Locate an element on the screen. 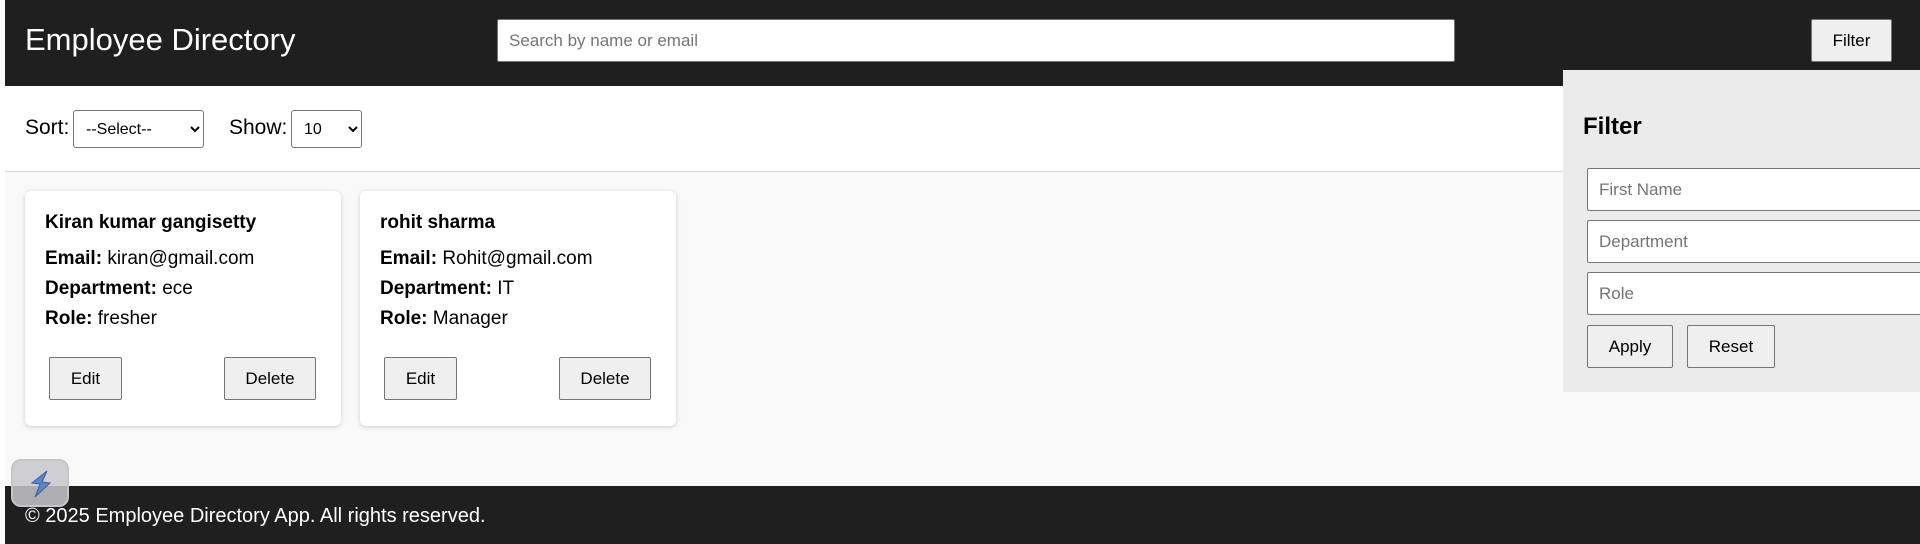 The height and width of the screenshot is (544, 1920). sort-select: --Select-- is located at coordinates (138, 129).